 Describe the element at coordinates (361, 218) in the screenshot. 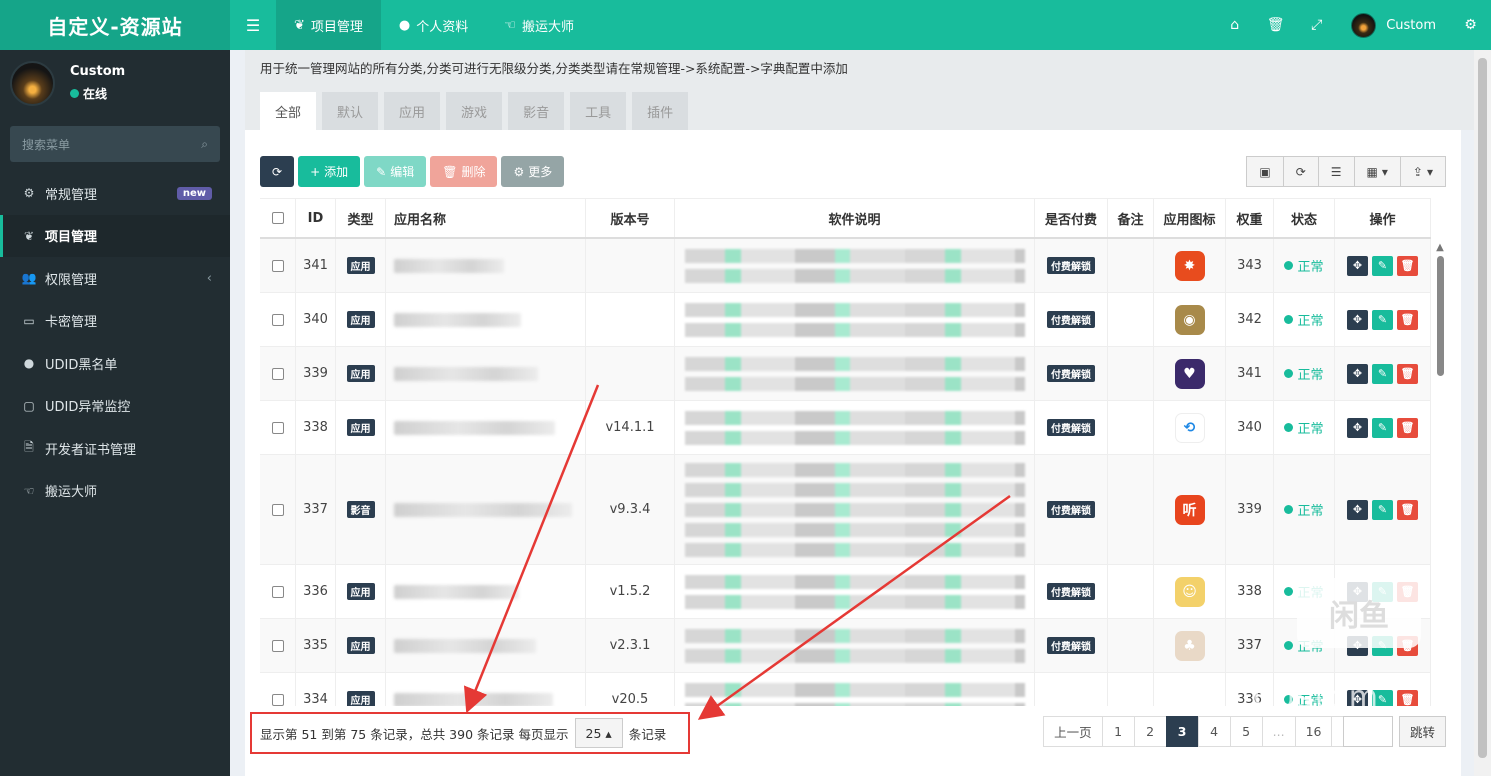

I see `col-type: 类型` at that location.